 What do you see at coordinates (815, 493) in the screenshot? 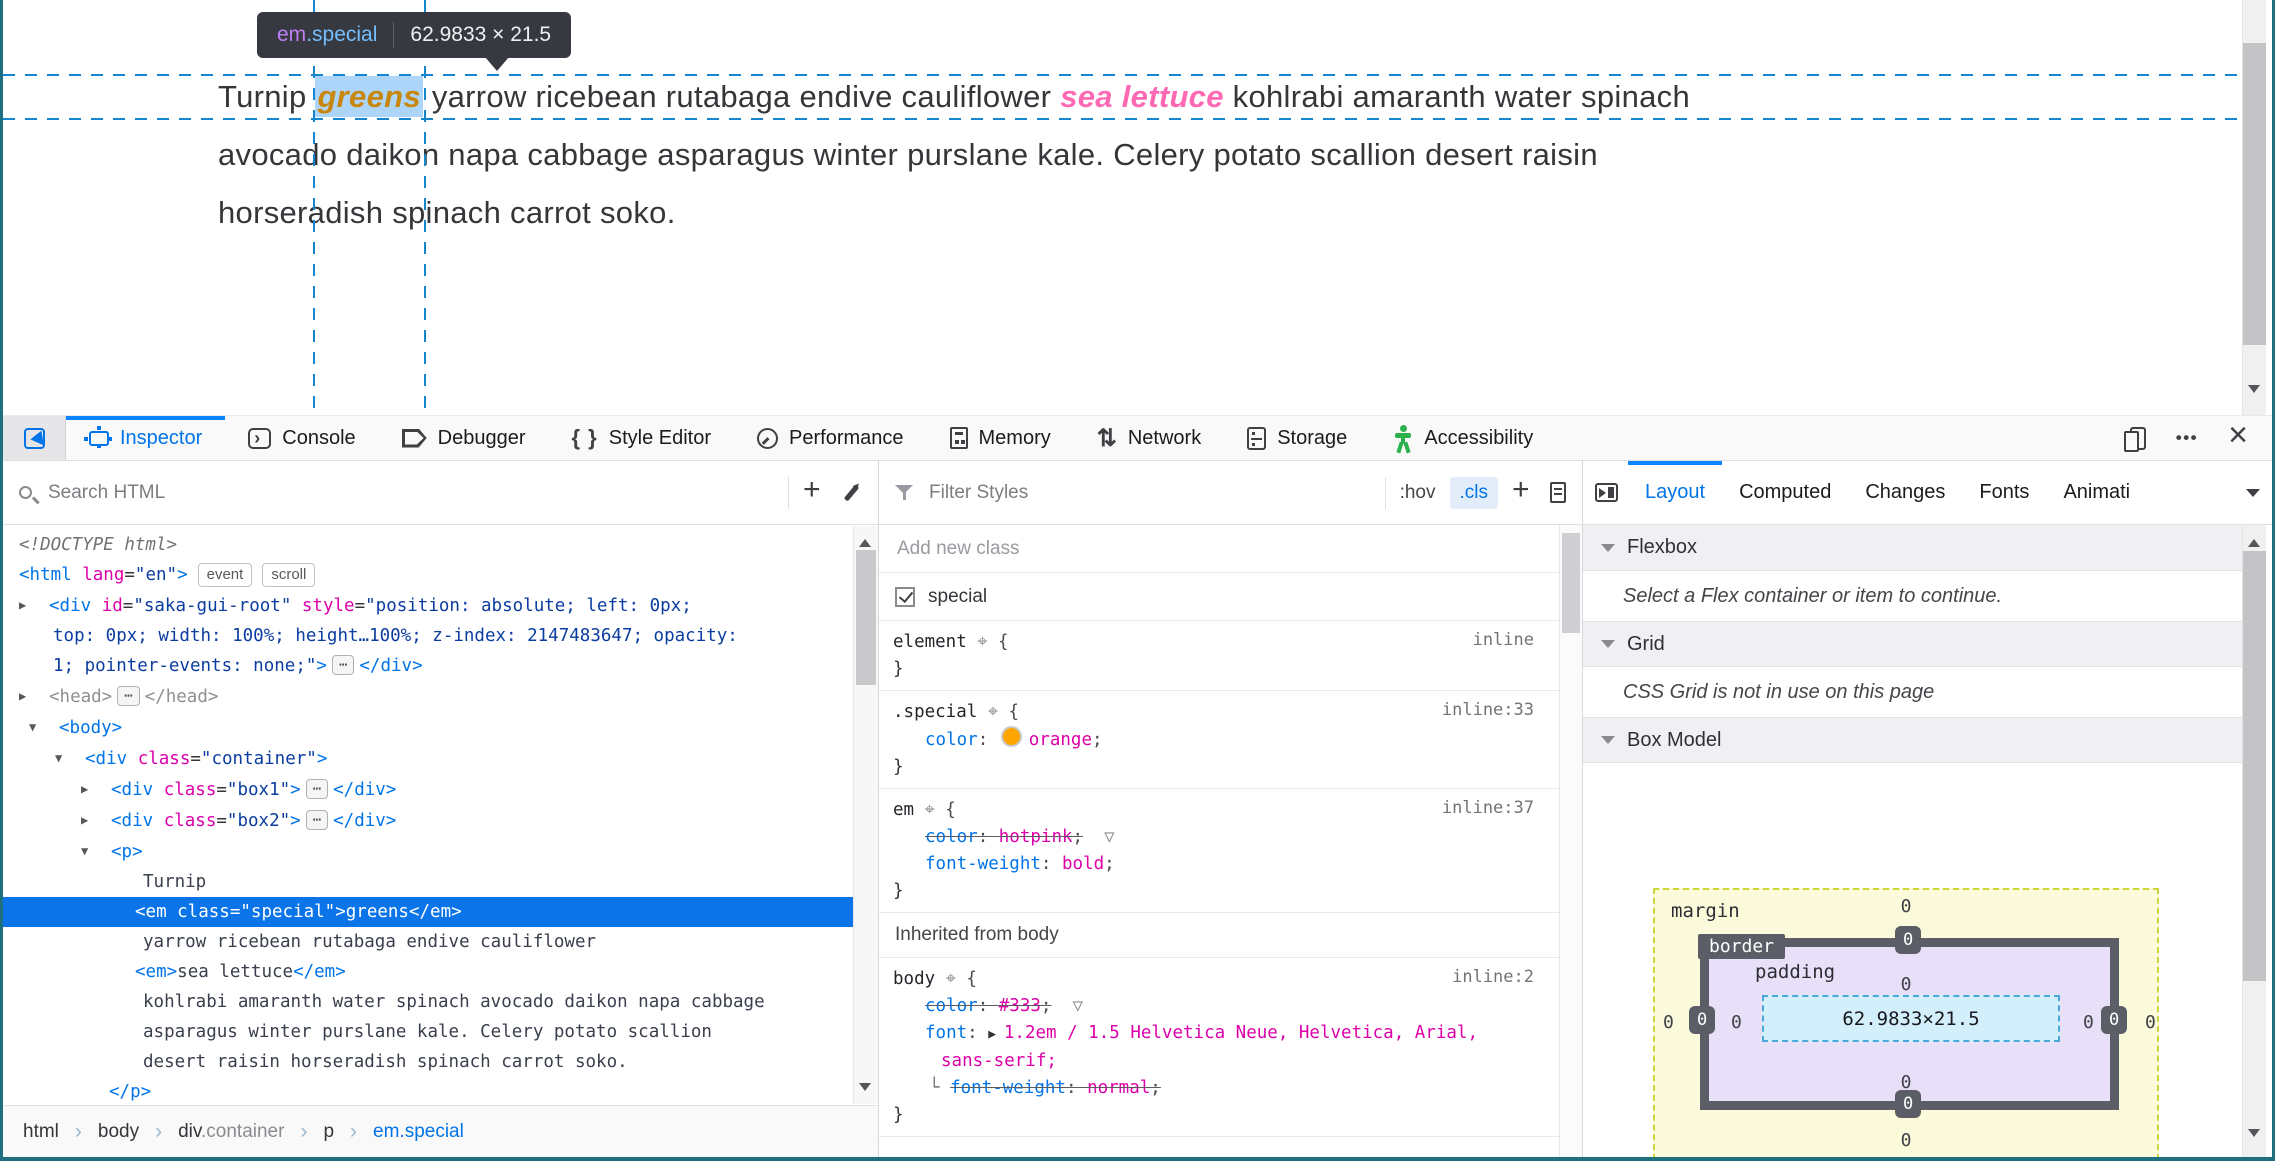
I see `add-node-icon` at bounding box center [815, 493].